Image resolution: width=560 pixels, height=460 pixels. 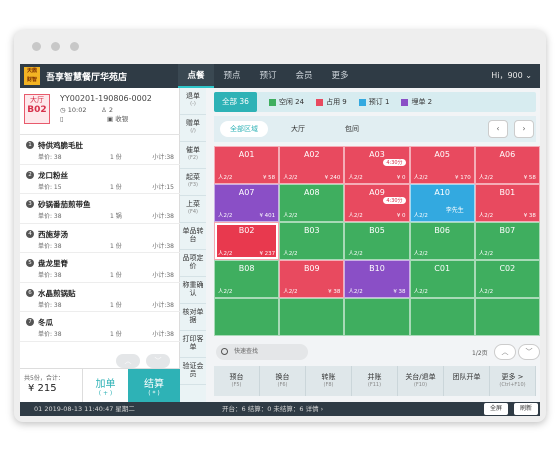 What do you see at coordinates (53, 234) in the screenshot?
I see `item-name: 西施芽汤` at bounding box center [53, 234].